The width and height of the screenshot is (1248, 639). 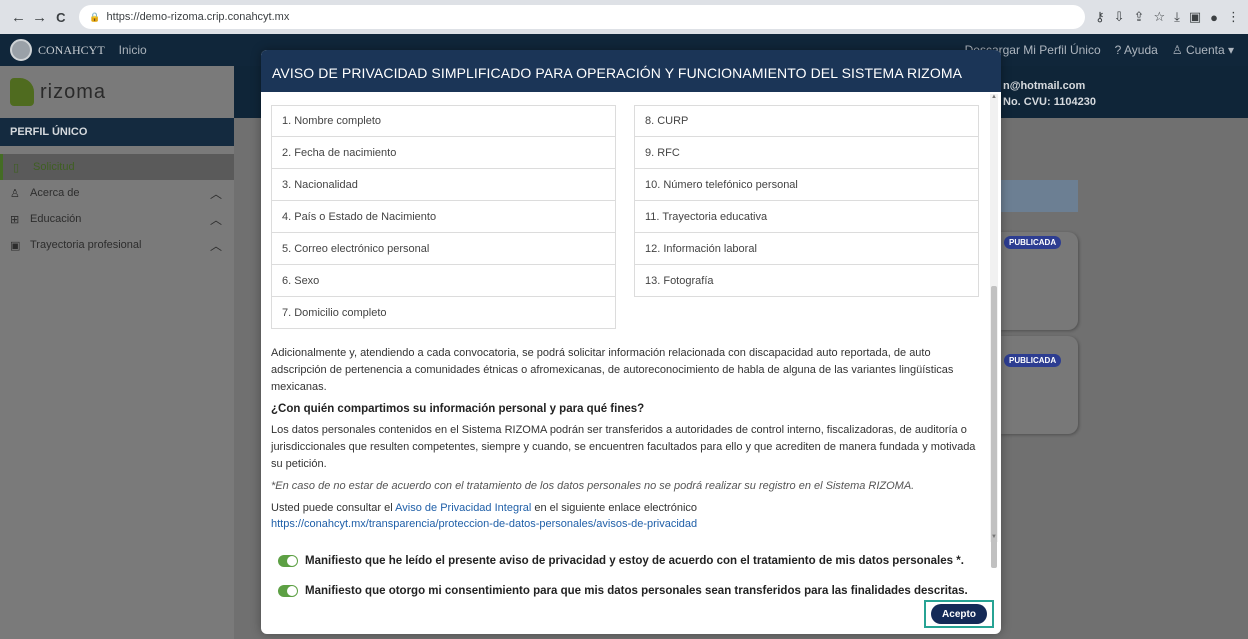 I want to click on sidebar-item-acerca: ♙ Acerca de ︿, so click(x=117, y=193).